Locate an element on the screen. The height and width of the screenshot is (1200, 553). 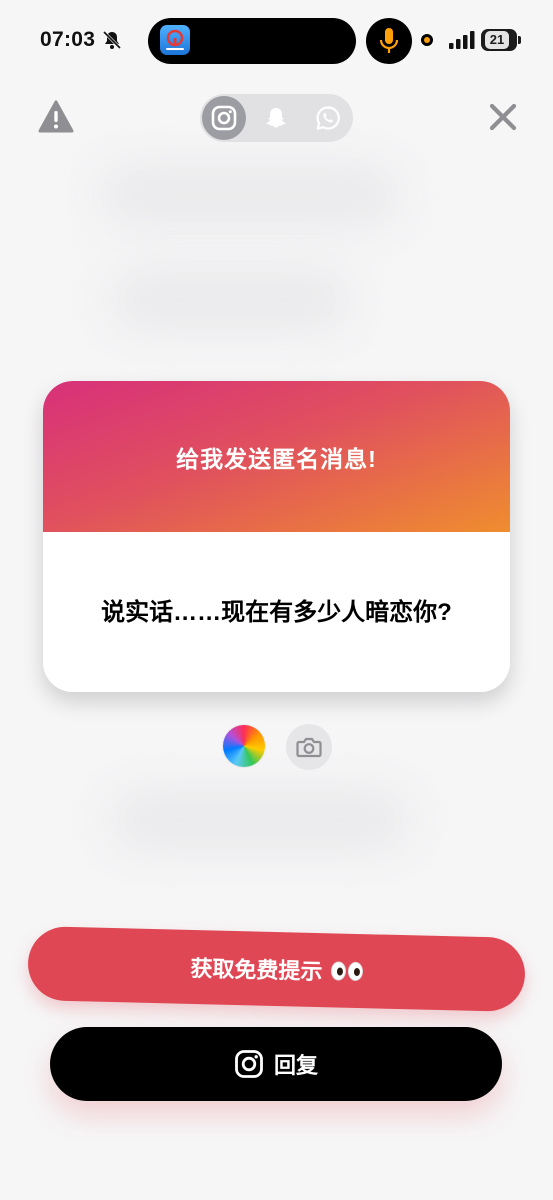
tab-snapchat is located at coordinates (276, 118).